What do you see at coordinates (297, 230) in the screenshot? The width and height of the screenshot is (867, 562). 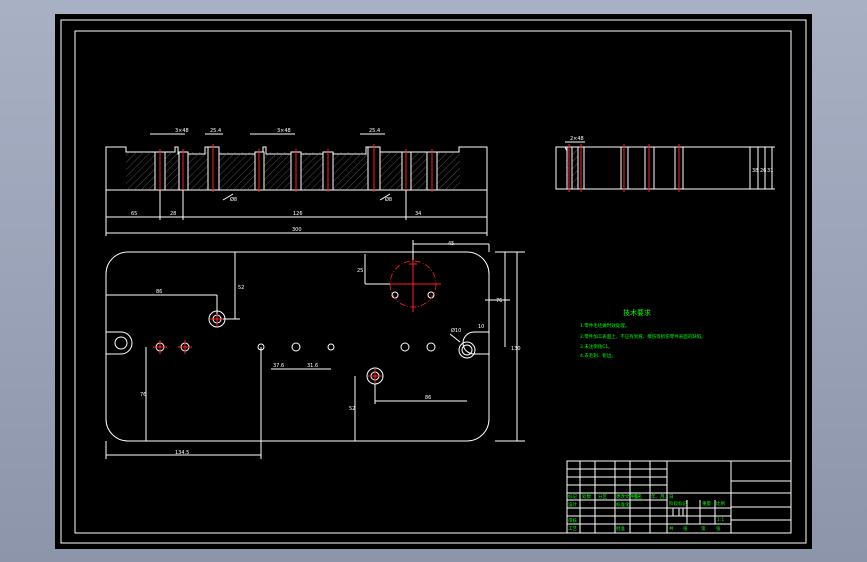 I see `dim-overall: 300` at bounding box center [297, 230].